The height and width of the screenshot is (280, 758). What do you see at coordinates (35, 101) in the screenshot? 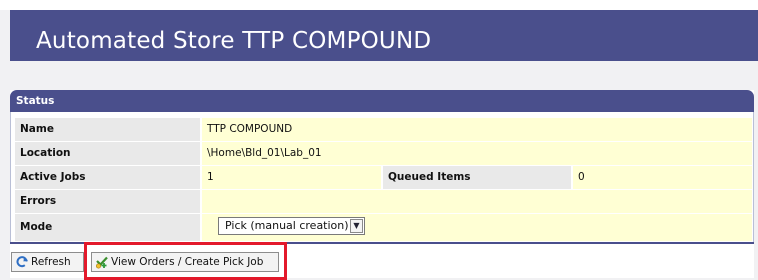
I see `status-panel-title: Status` at bounding box center [35, 101].